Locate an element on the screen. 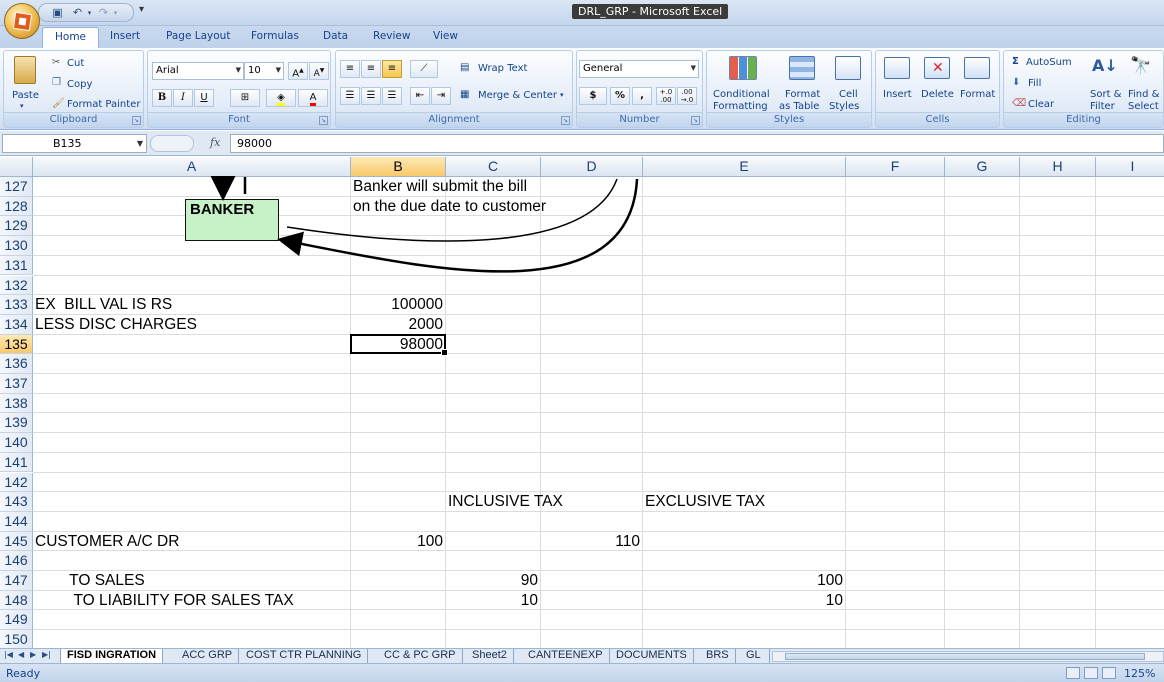 Image resolution: width=1164 pixels, height=682 pixels. clipboard-launcher-icon: ↘ is located at coordinates (136, 120).